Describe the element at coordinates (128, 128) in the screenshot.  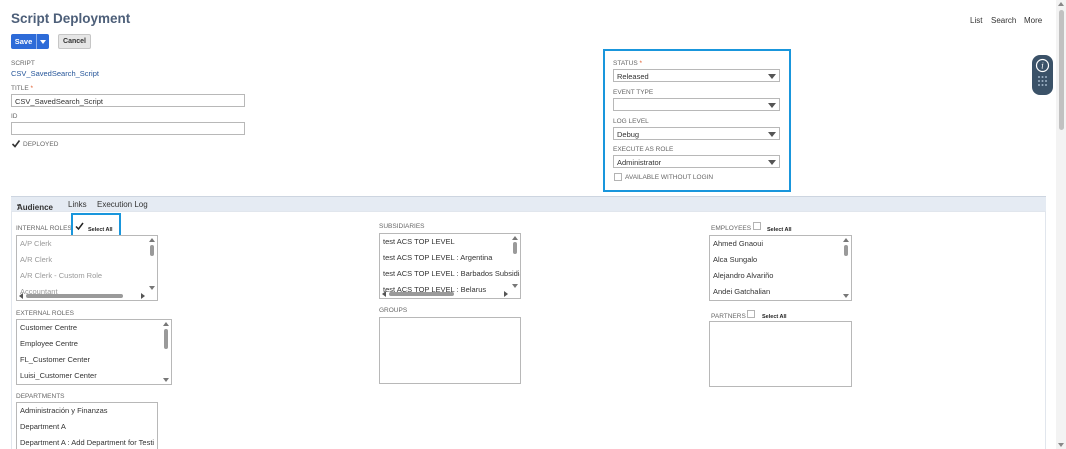
I see `id-input` at that location.